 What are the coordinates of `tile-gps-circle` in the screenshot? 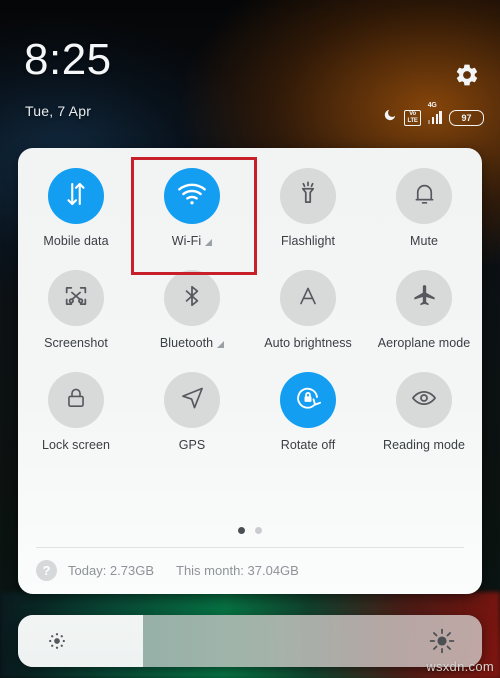 It's located at (192, 400).